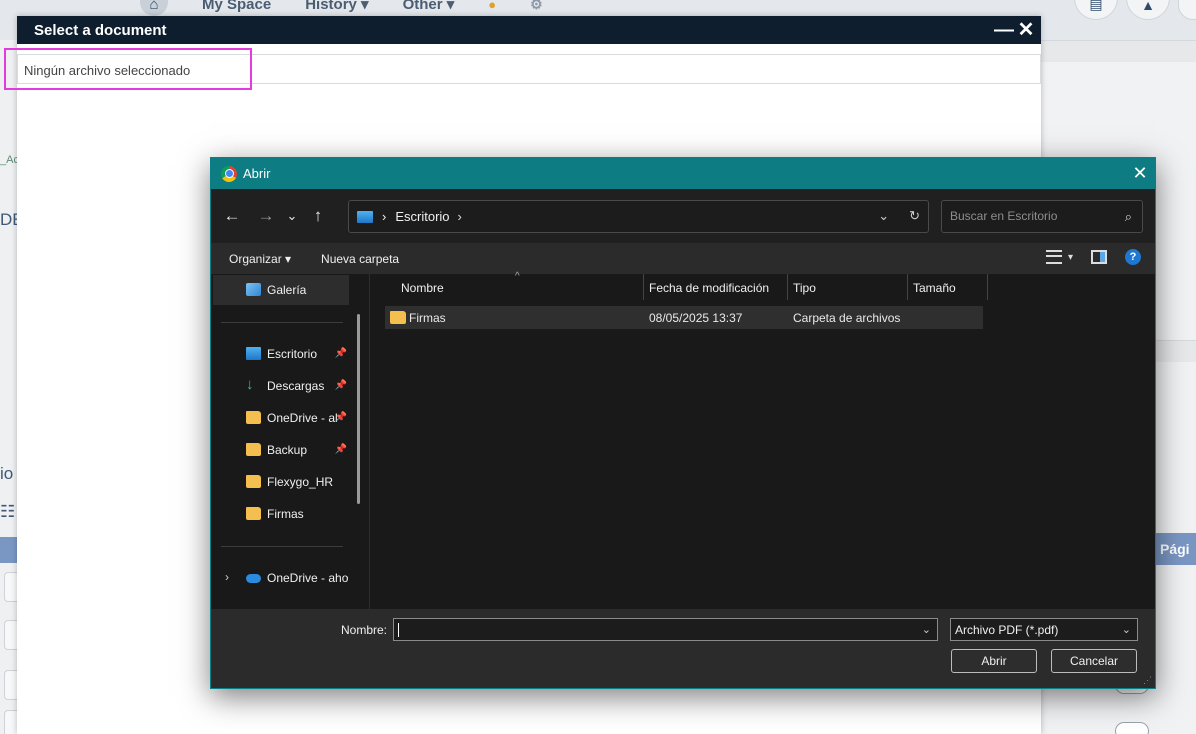  Describe the element at coordinates (1133, 257) in the screenshot. I see `help-icon: ?` at that location.